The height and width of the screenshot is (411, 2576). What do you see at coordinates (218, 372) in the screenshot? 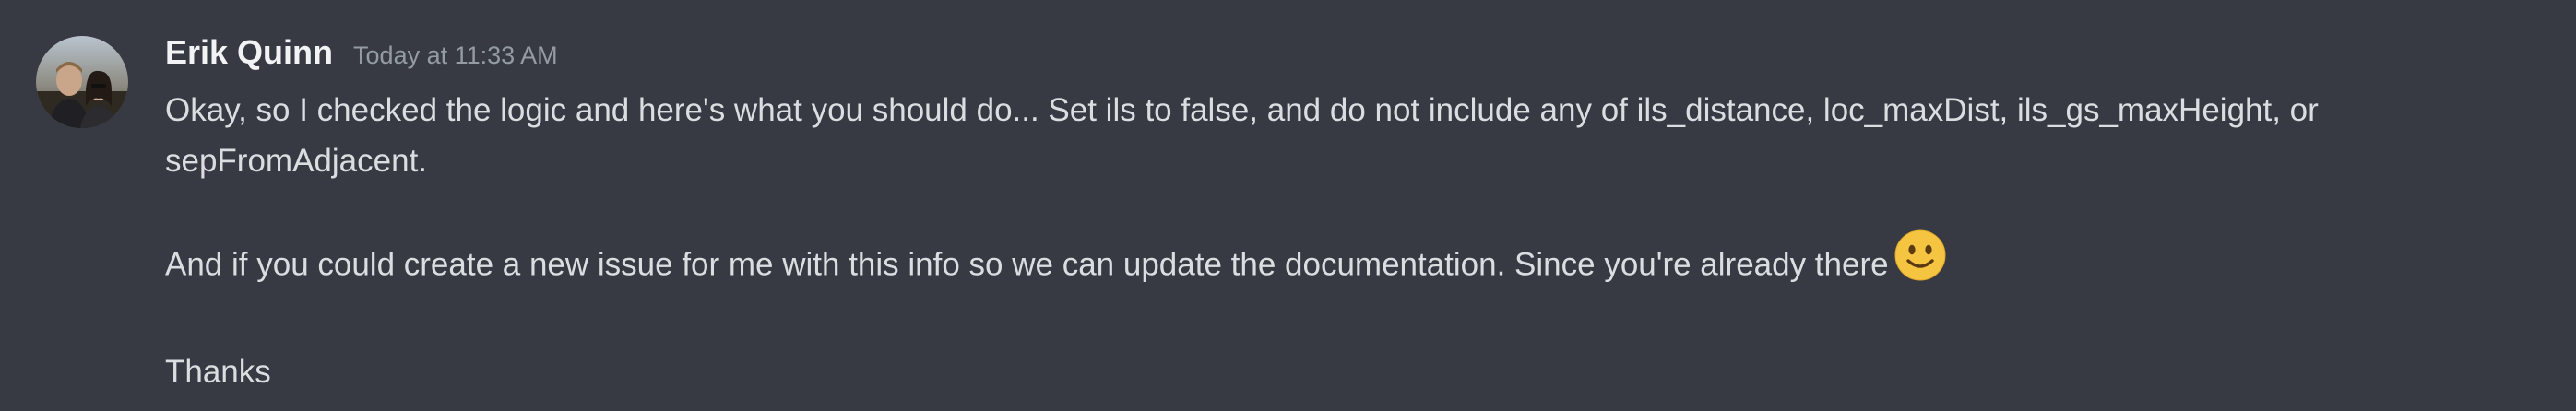
I see `message-paragraph: Thanks` at bounding box center [218, 372].